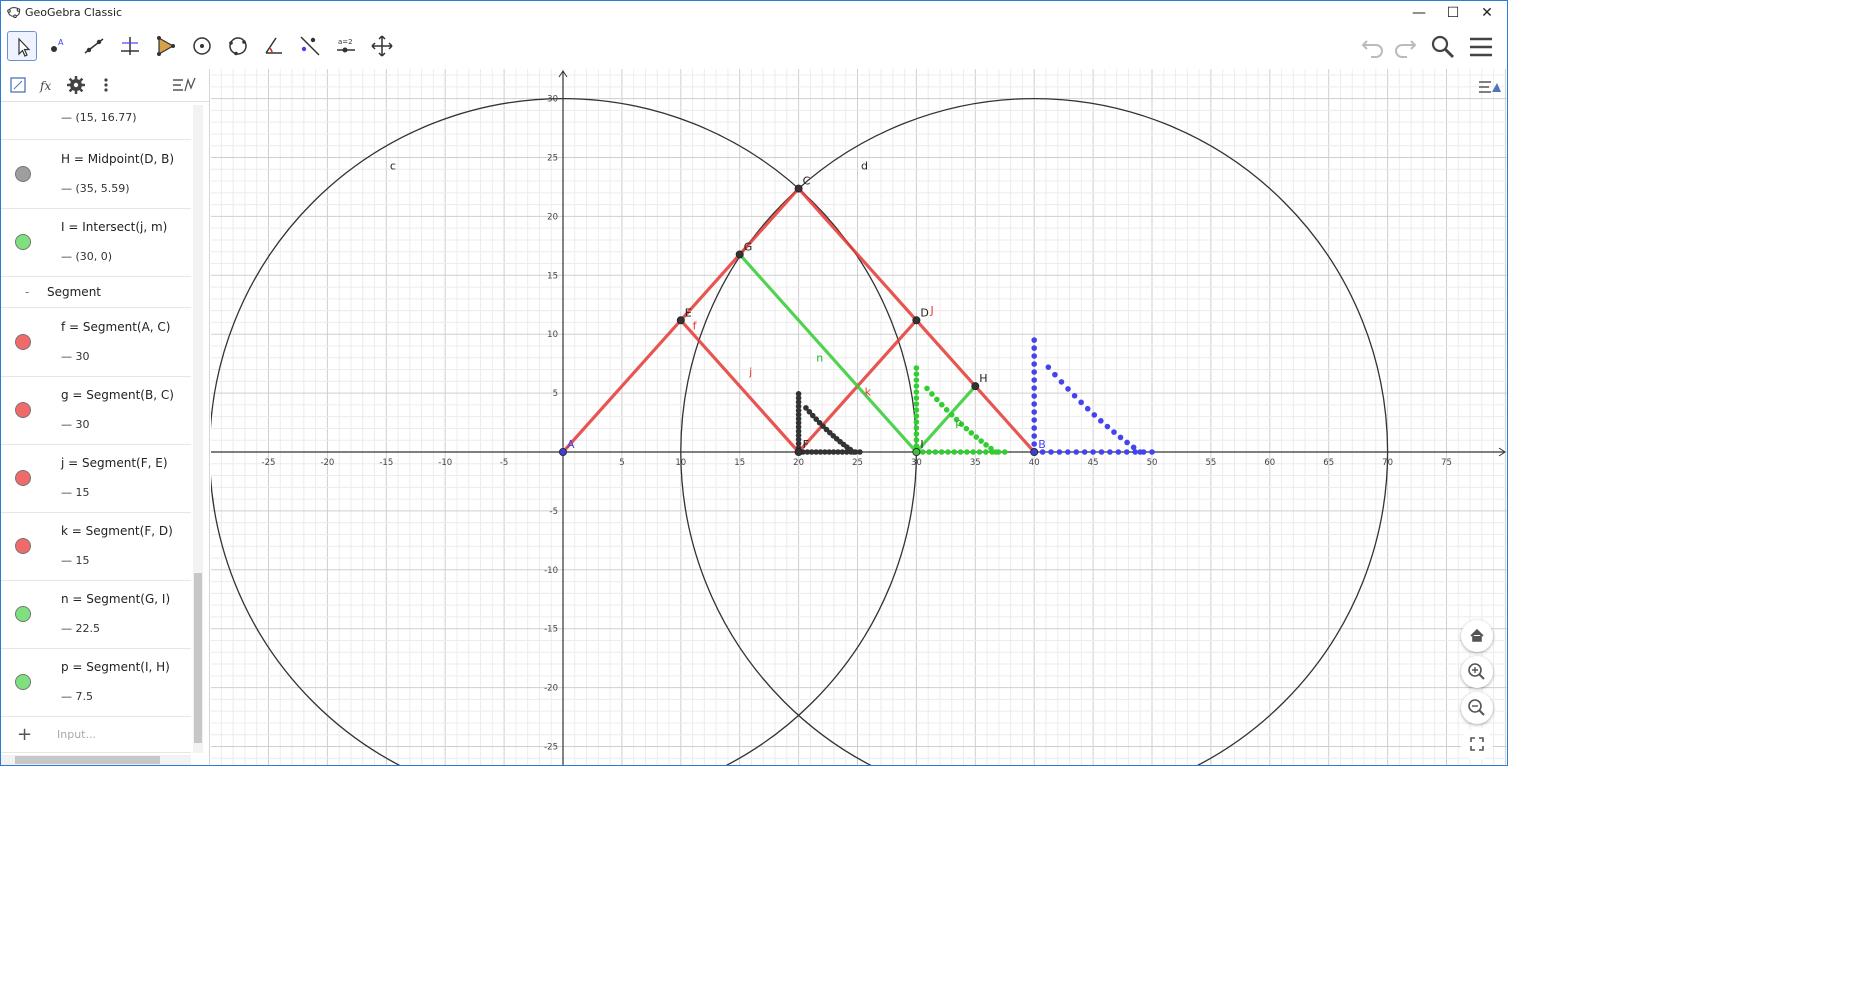  What do you see at coordinates (198, 429) in the screenshot?
I see `algebra-scrollbar` at bounding box center [198, 429].